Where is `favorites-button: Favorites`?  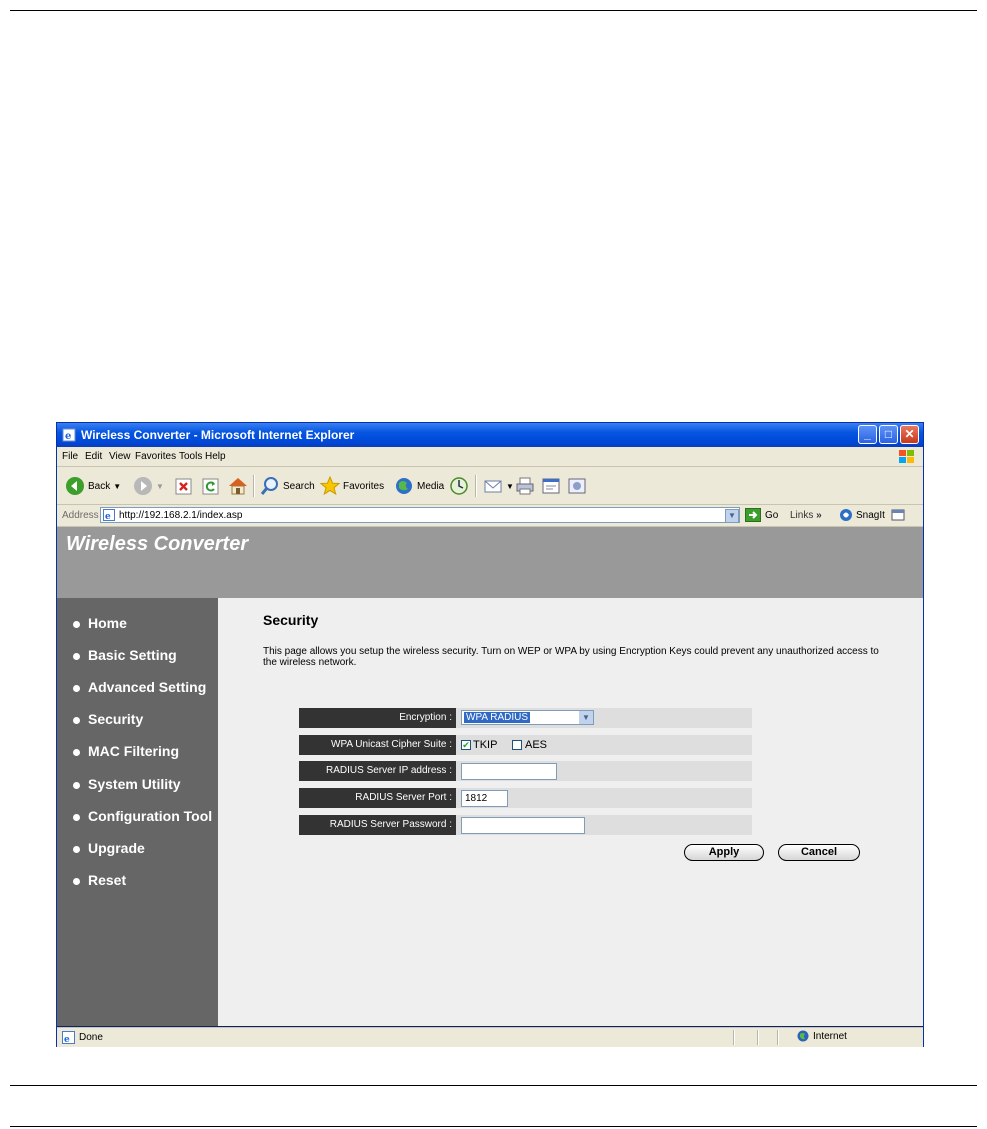 favorites-button: Favorites is located at coordinates (352, 486).